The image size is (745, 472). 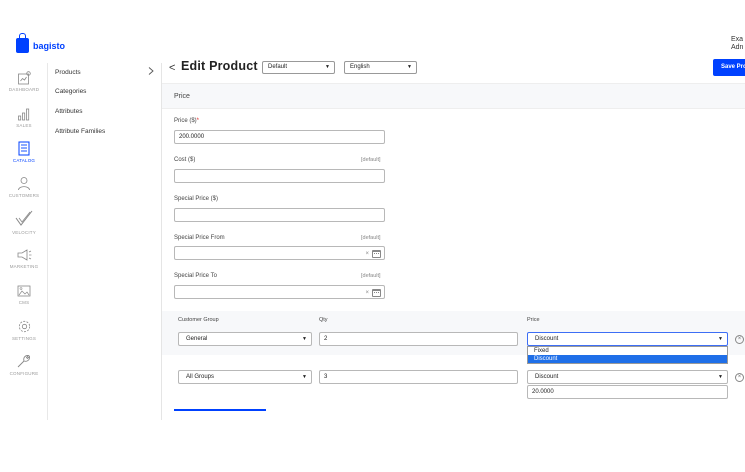 I want to click on catalog-icon, so click(x=24, y=148).